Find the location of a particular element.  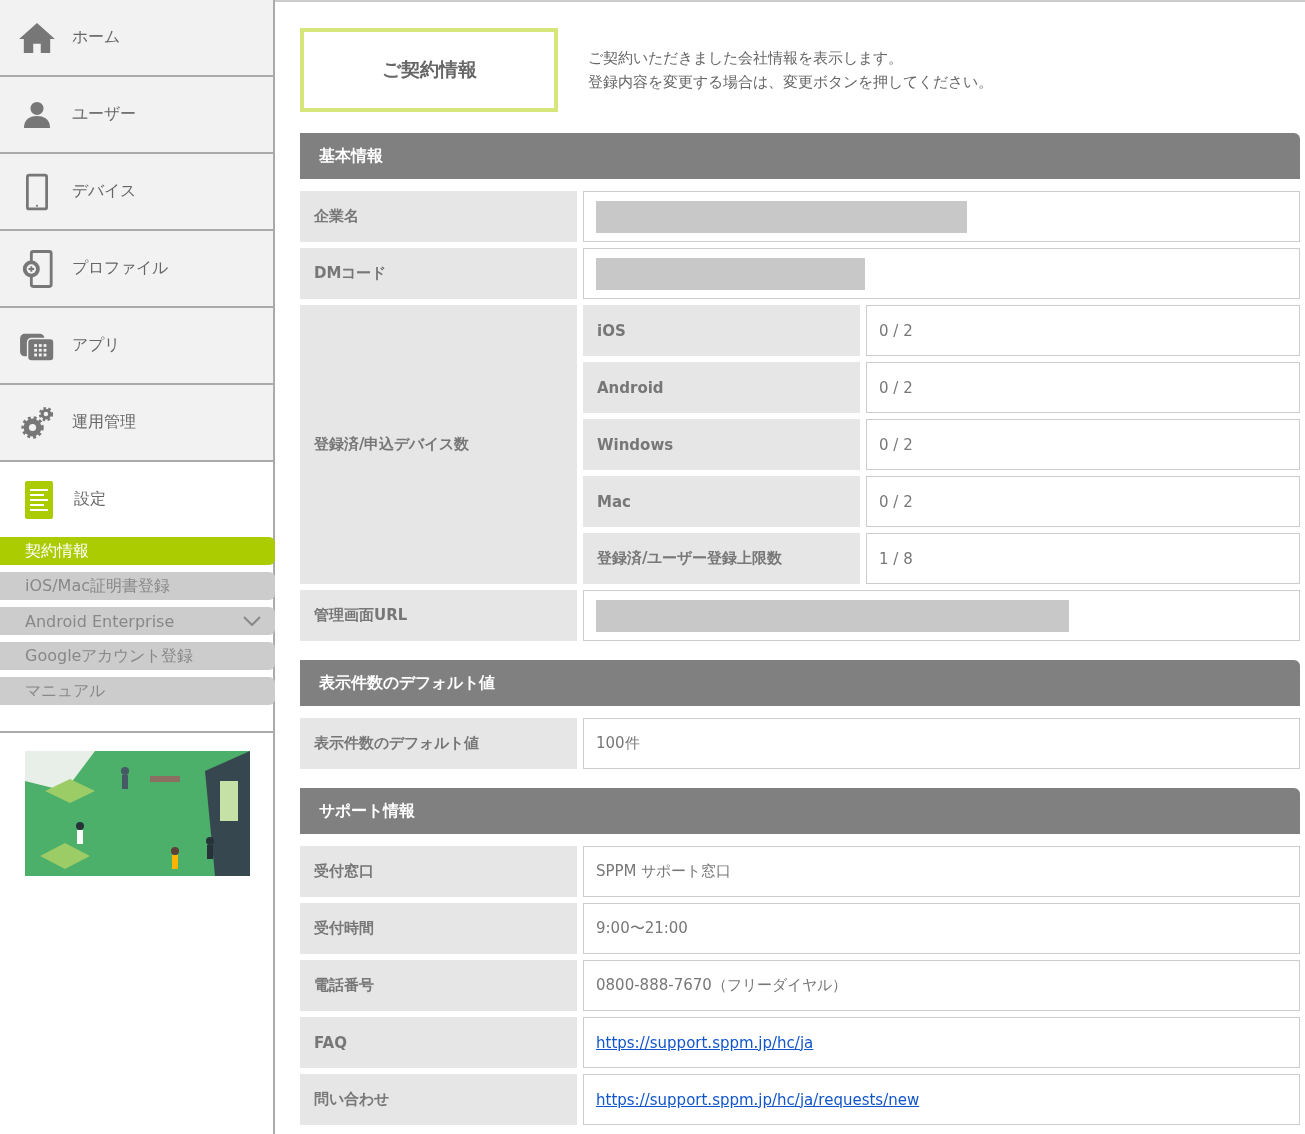

label-cell: 企業名 is located at coordinates (438, 216).